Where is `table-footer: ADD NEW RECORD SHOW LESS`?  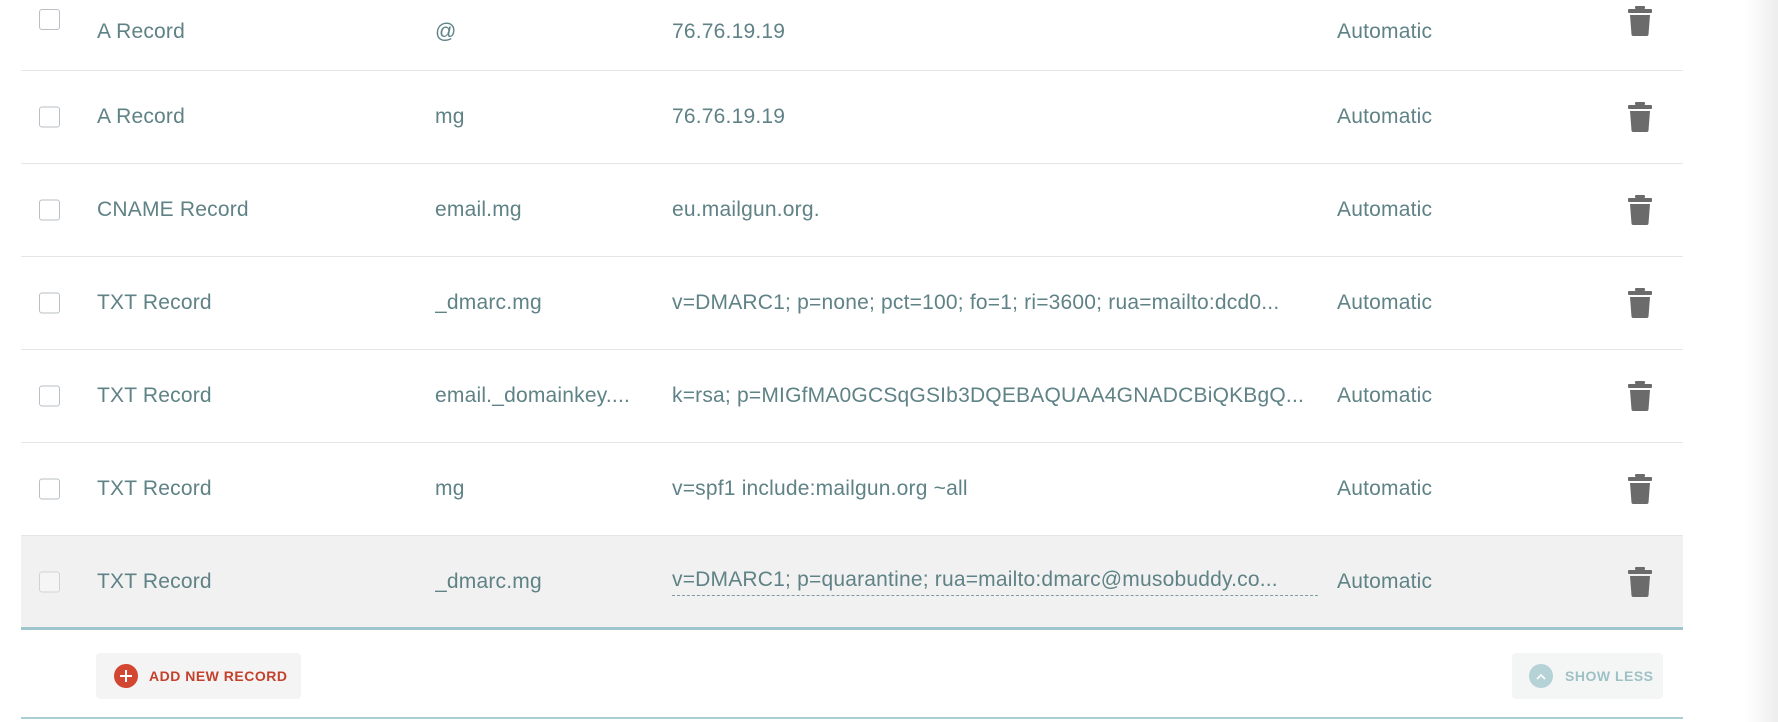
table-footer: ADD NEW RECORD SHOW LESS is located at coordinates (852, 676).